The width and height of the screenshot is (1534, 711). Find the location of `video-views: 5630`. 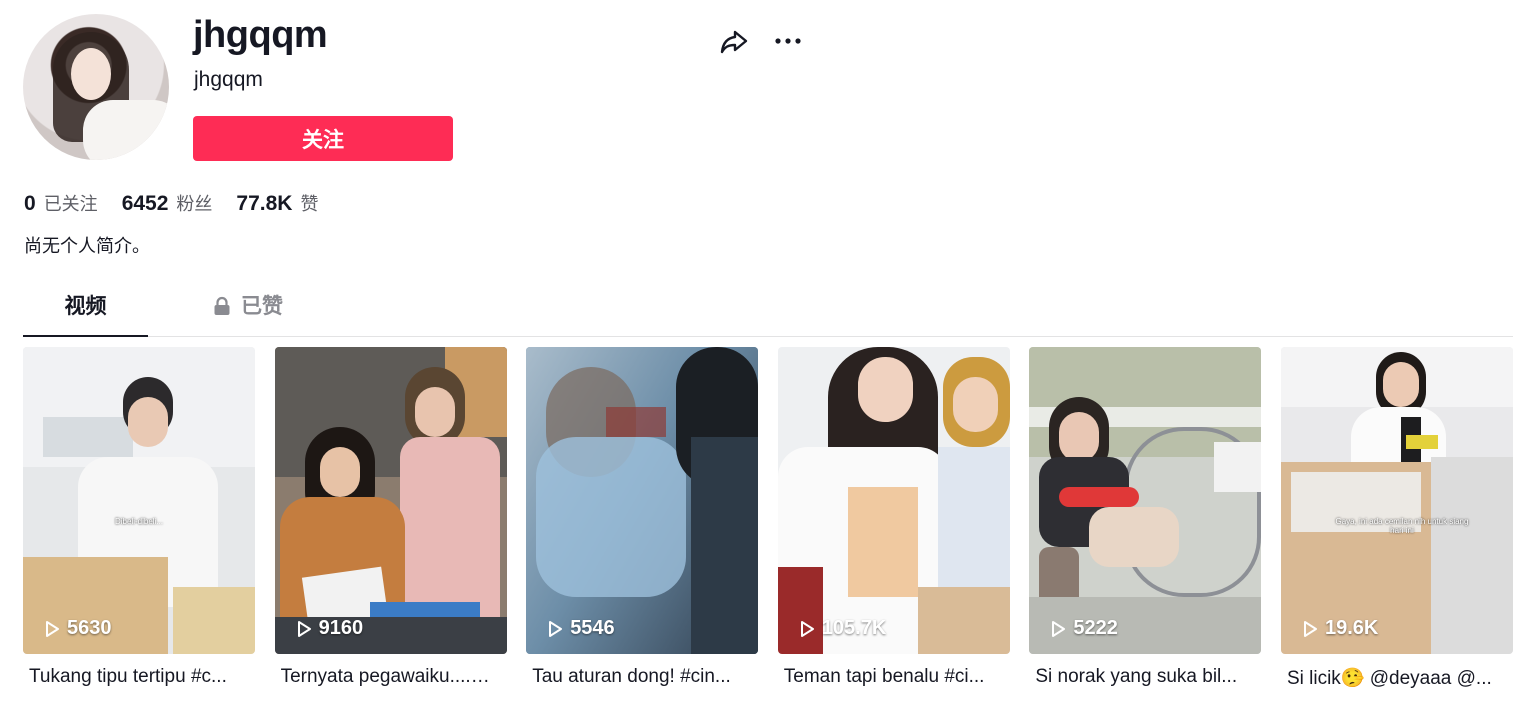

video-views: 5630 is located at coordinates (77, 628).